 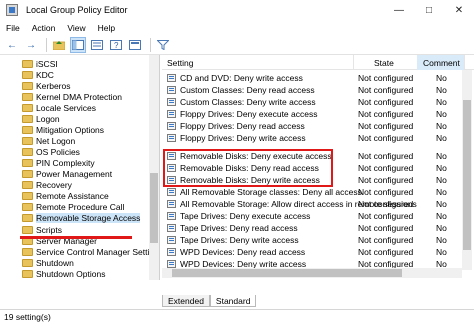 I want to click on up-folder-icon, so click(x=59, y=45).